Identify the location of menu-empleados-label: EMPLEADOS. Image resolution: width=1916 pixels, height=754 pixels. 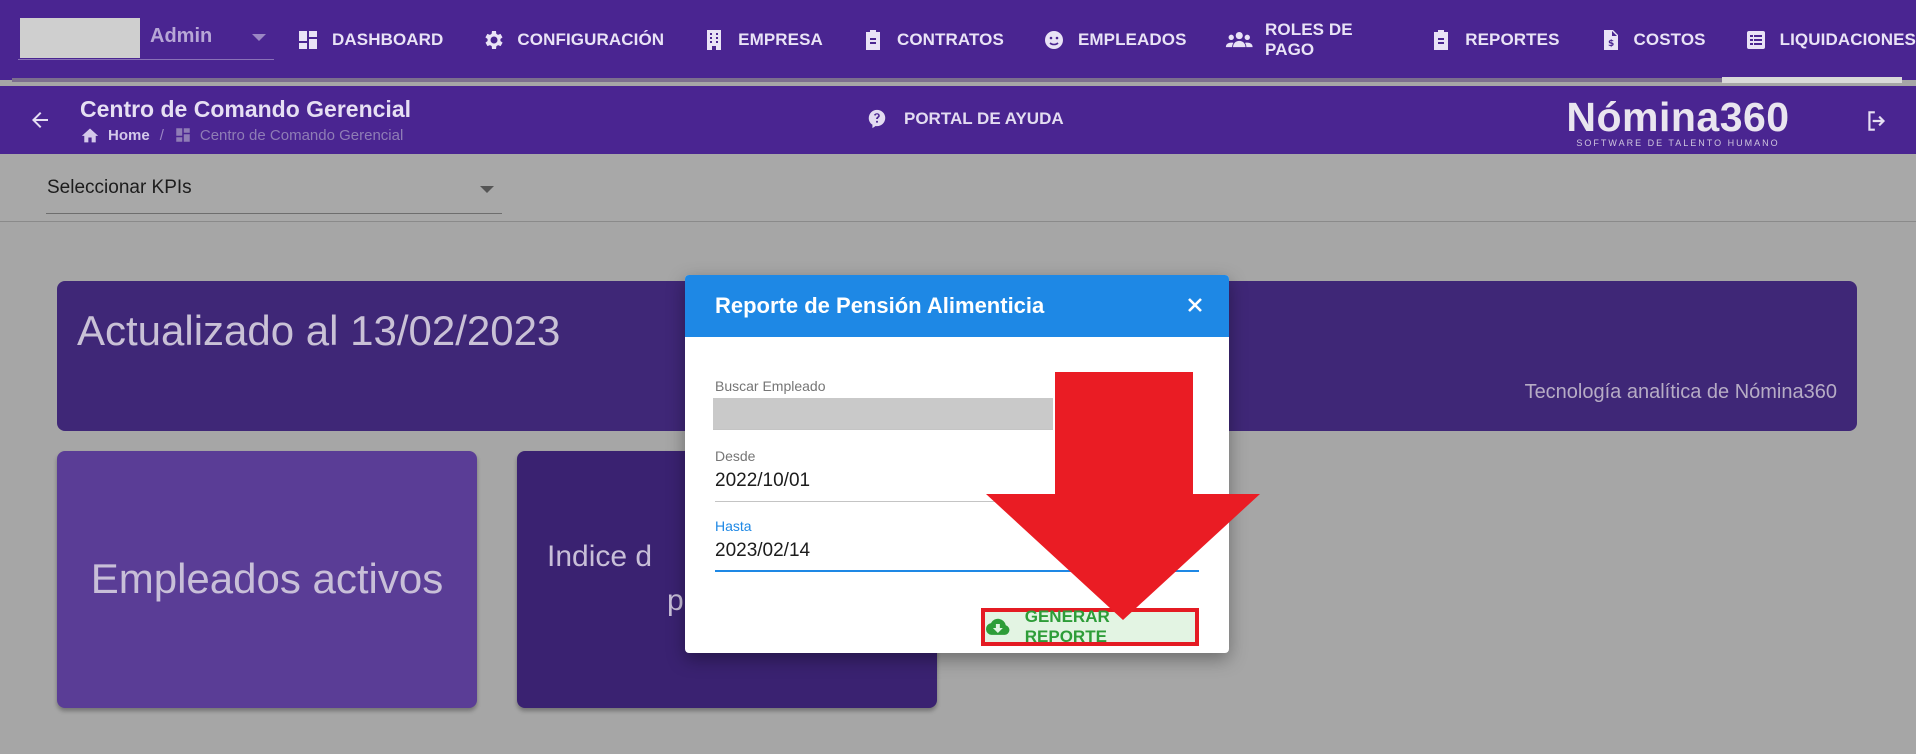
(1132, 39).